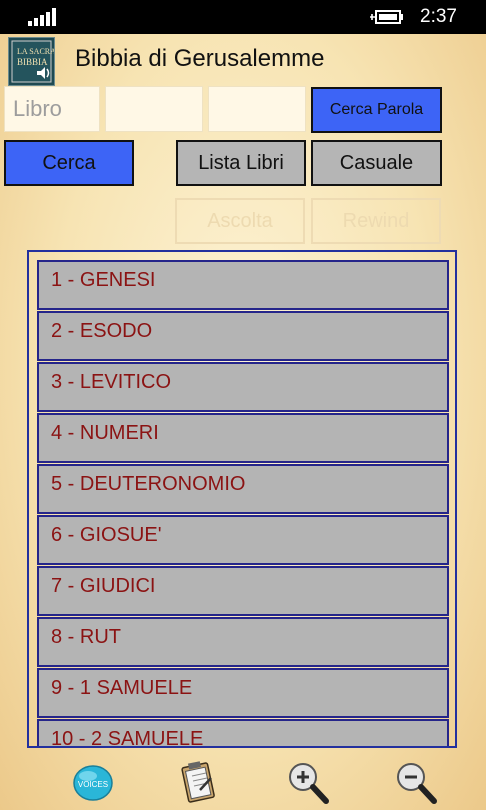 The width and height of the screenshot is (486, 810). I want to click on libro-field, so click(52, 109).